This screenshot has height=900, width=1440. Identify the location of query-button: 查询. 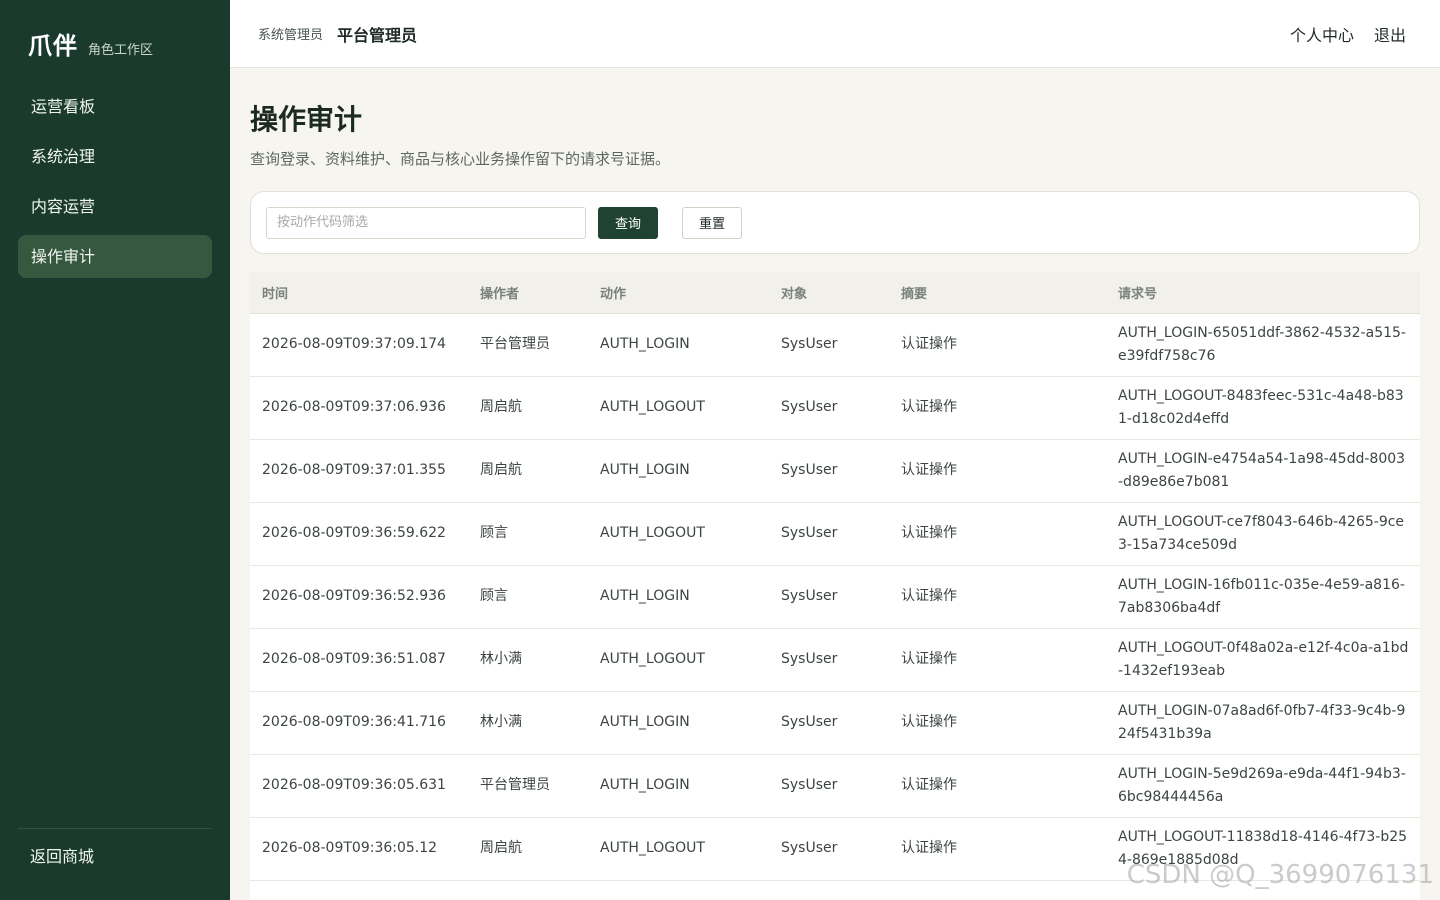
(628, 222).